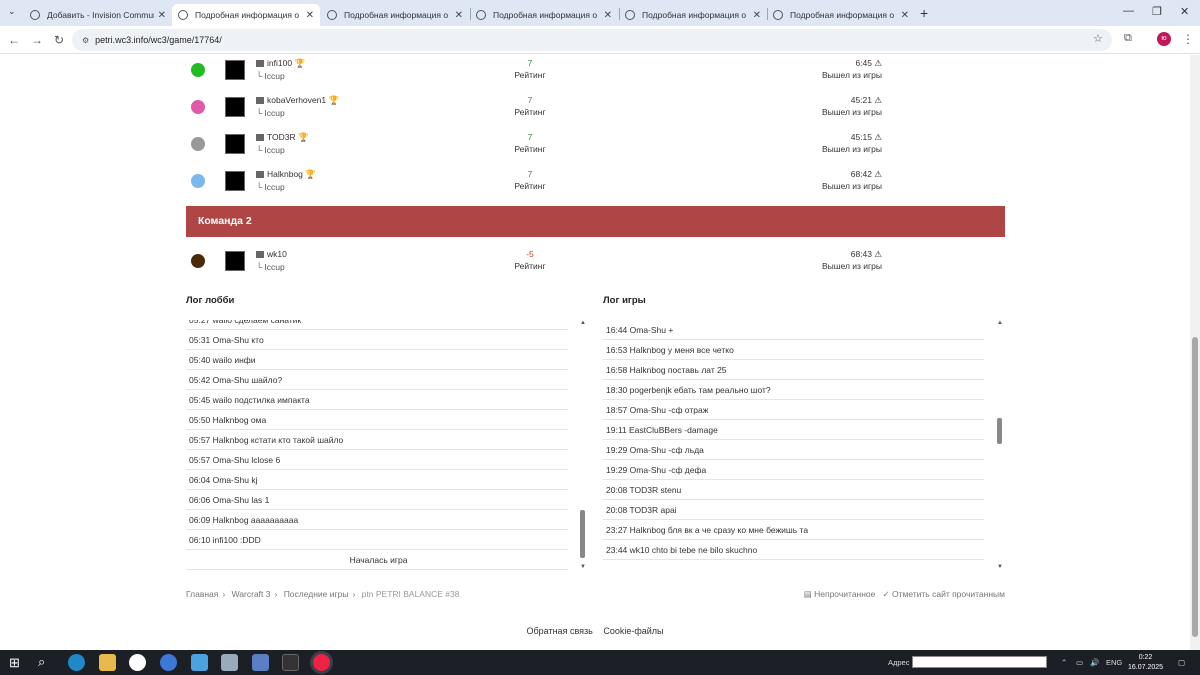 The width and height of the screenshot is (1200, 675). I want to click on reload-icon: ↻, so click(59, 40).